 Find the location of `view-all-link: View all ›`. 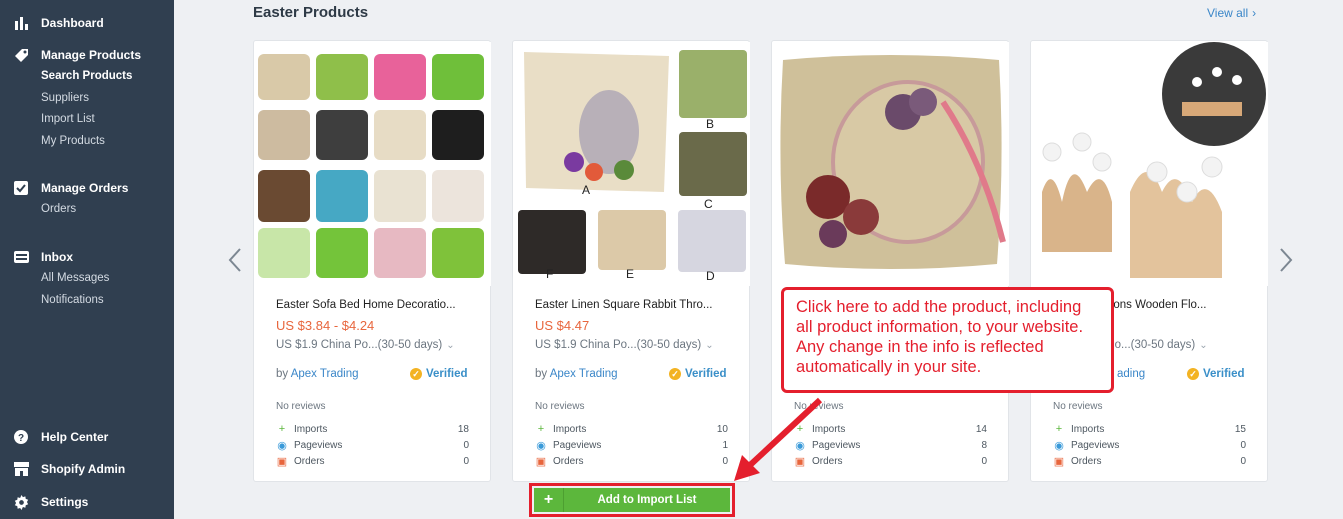

view-all-link: View all › is located at coordinates (1231, 13).